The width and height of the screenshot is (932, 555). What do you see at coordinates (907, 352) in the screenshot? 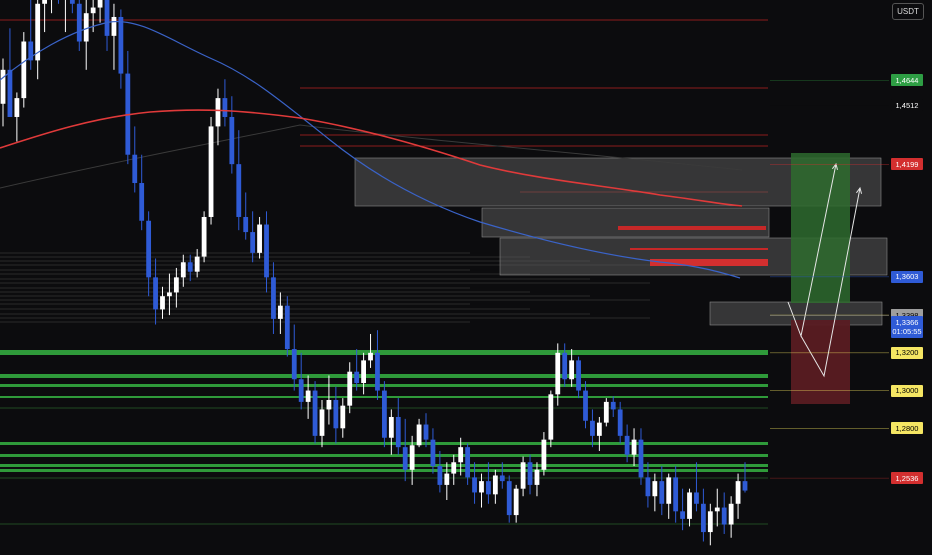
I see `price-tag: 1,3200` at bounding box center [907, 352].